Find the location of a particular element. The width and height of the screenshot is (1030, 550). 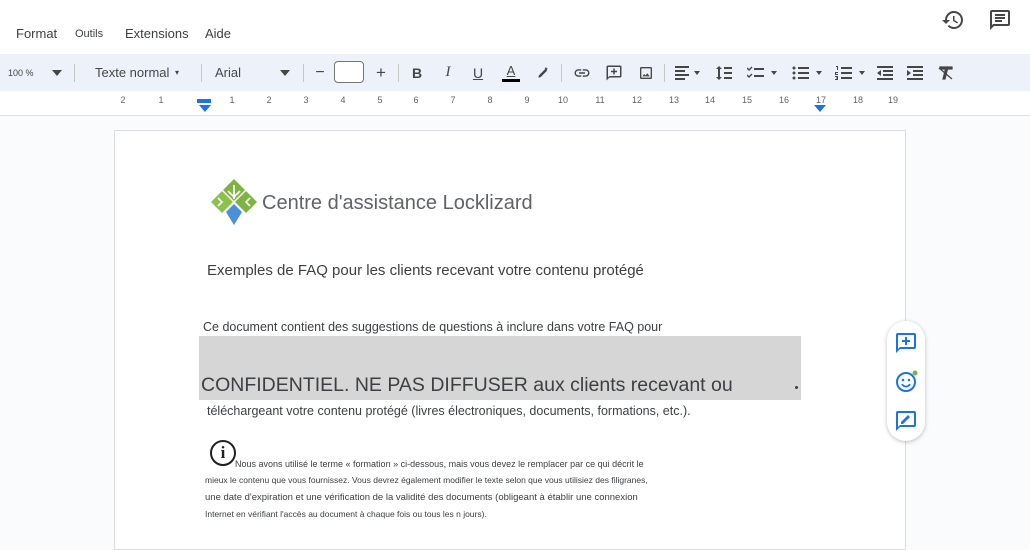

text-color-glyph: A is located at coordinates (511, 70).